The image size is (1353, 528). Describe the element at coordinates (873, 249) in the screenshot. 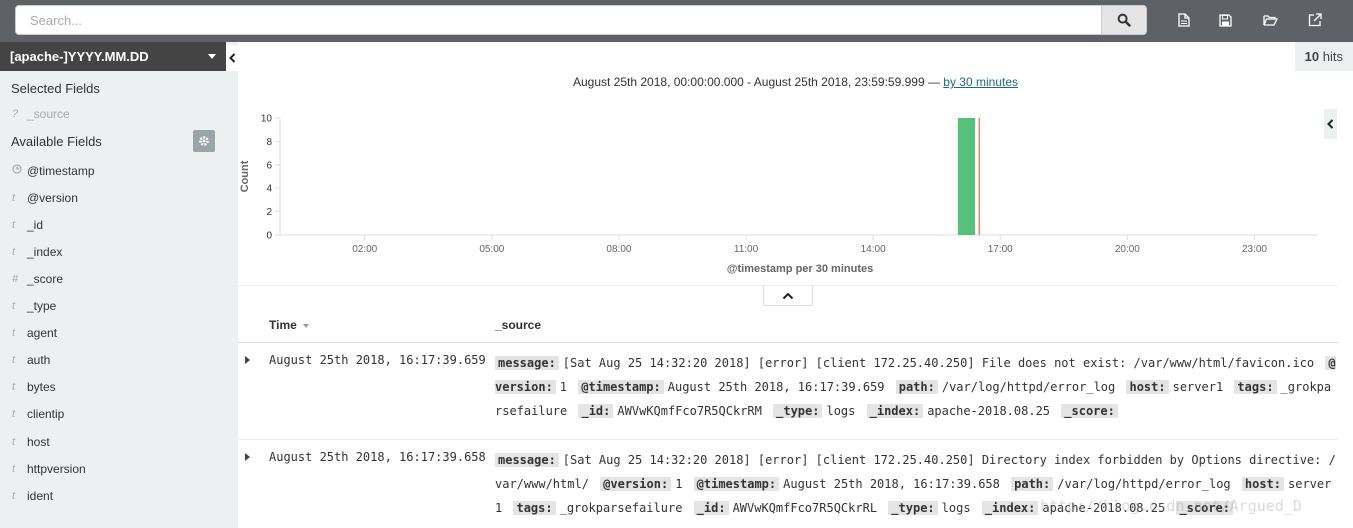

I see `x-tick-label: 14:00` at that location.